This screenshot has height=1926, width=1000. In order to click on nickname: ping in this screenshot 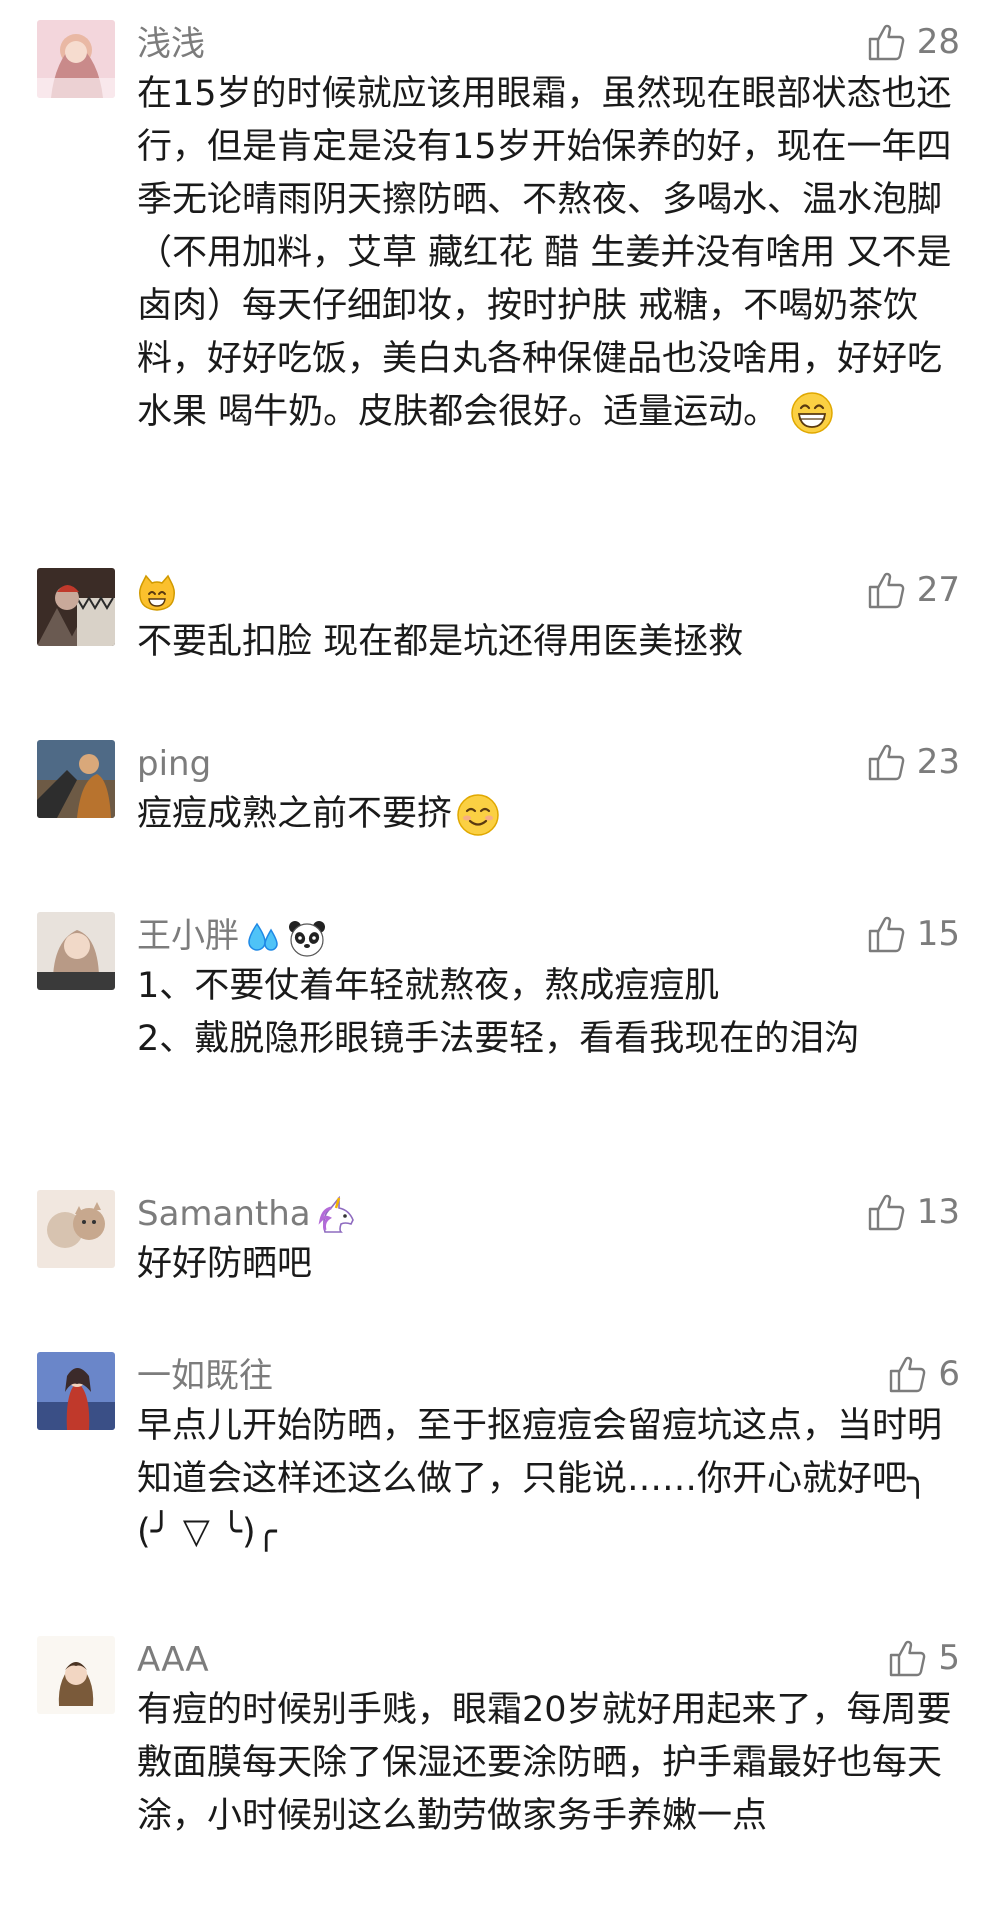, I will do `click(174, 764)`.